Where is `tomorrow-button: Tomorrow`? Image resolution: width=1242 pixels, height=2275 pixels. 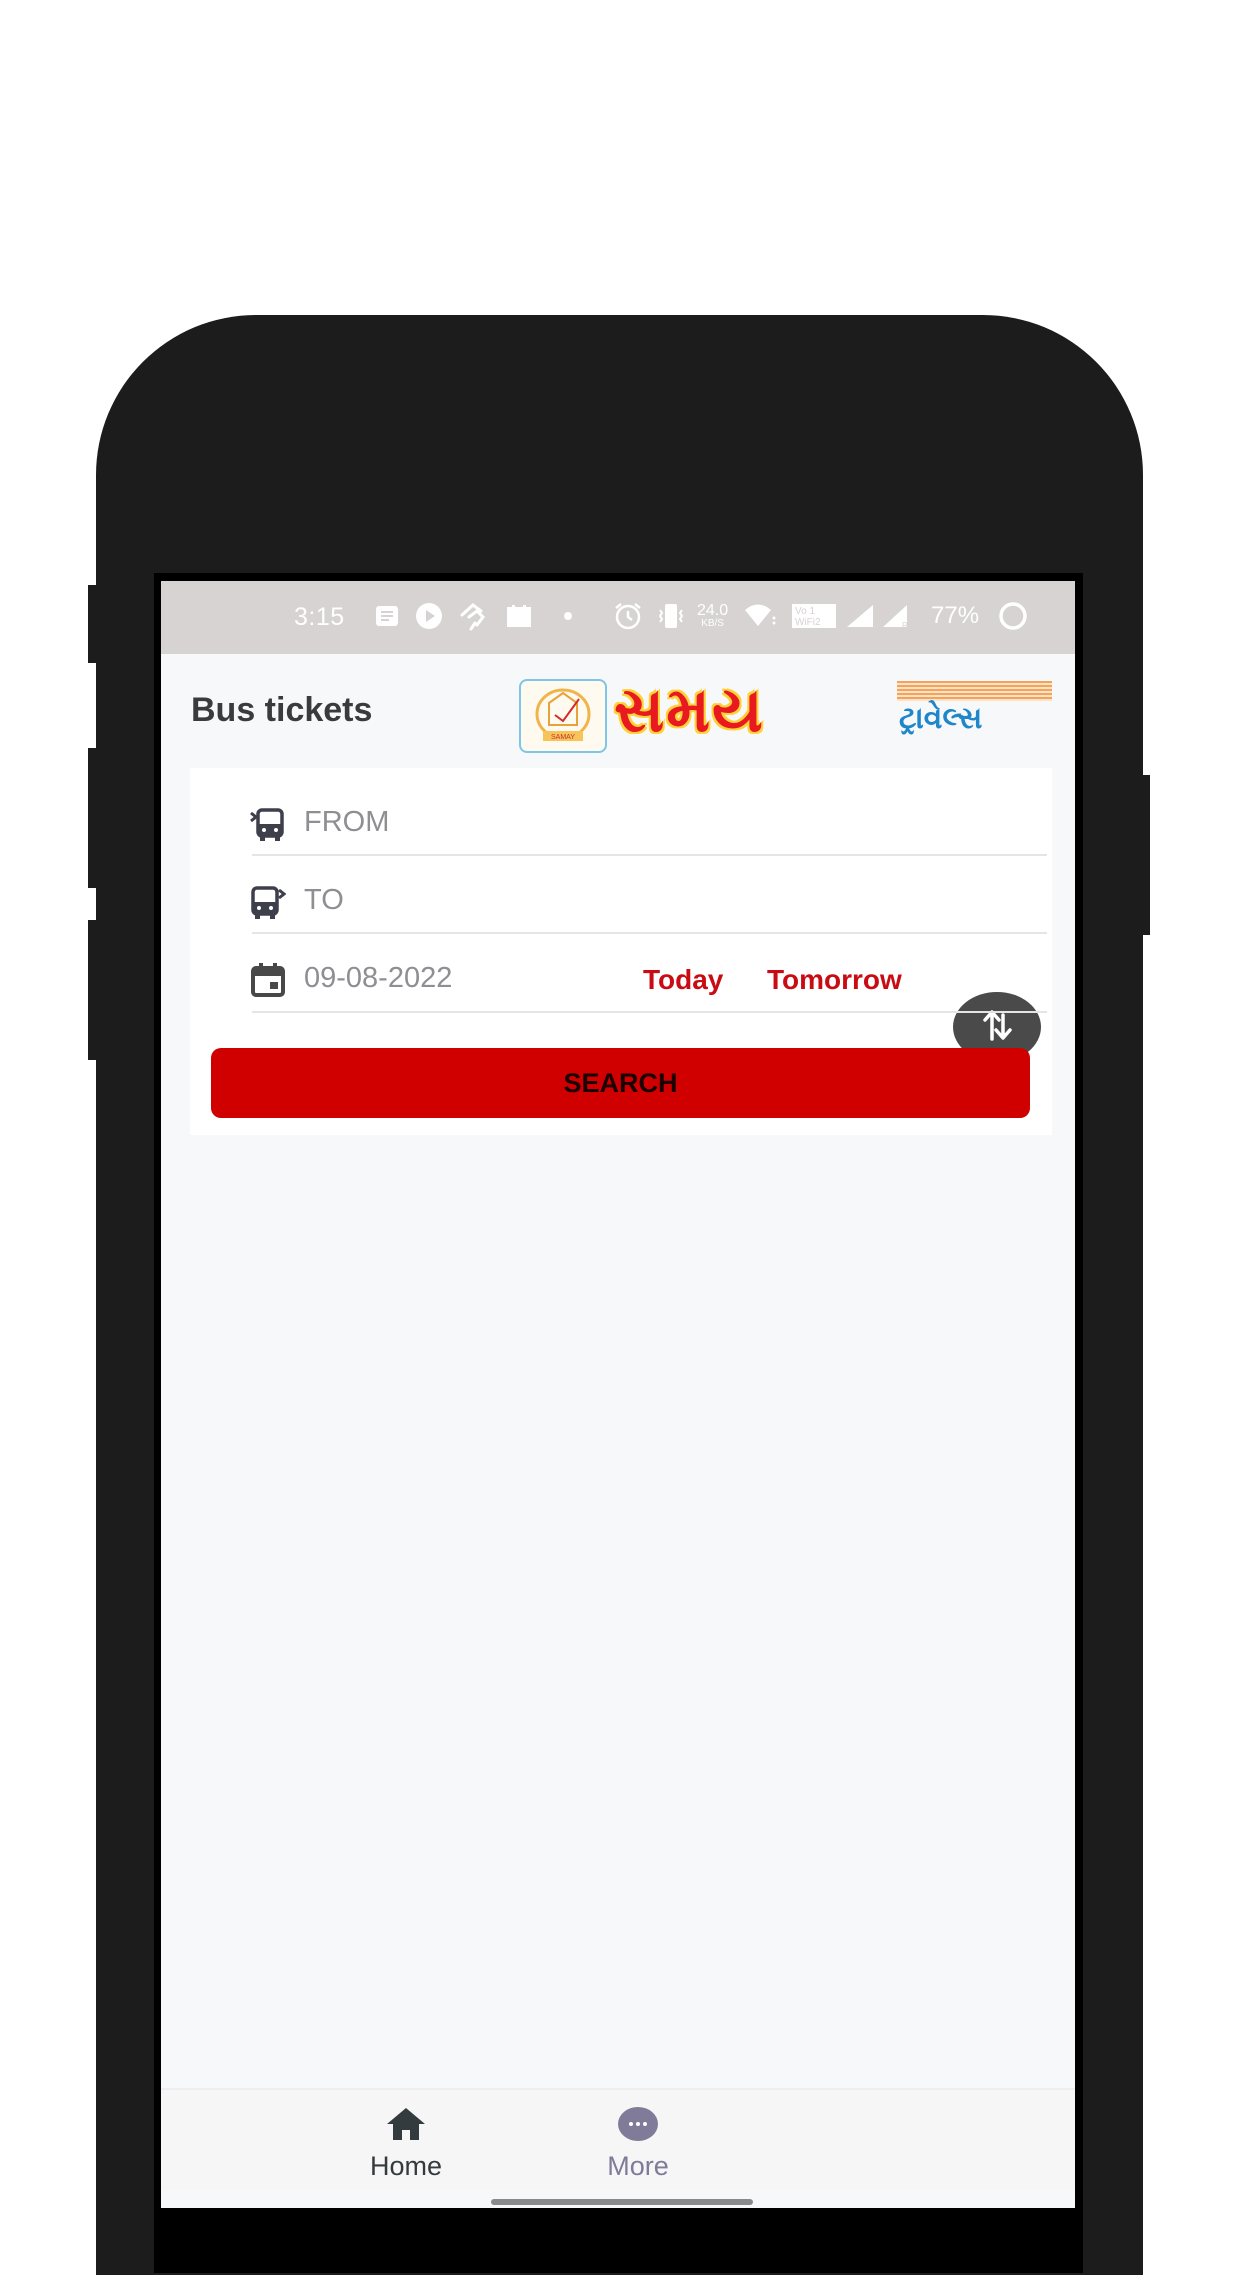
tomorrow-button: Tomorrow is located at coordinates (834, 980).